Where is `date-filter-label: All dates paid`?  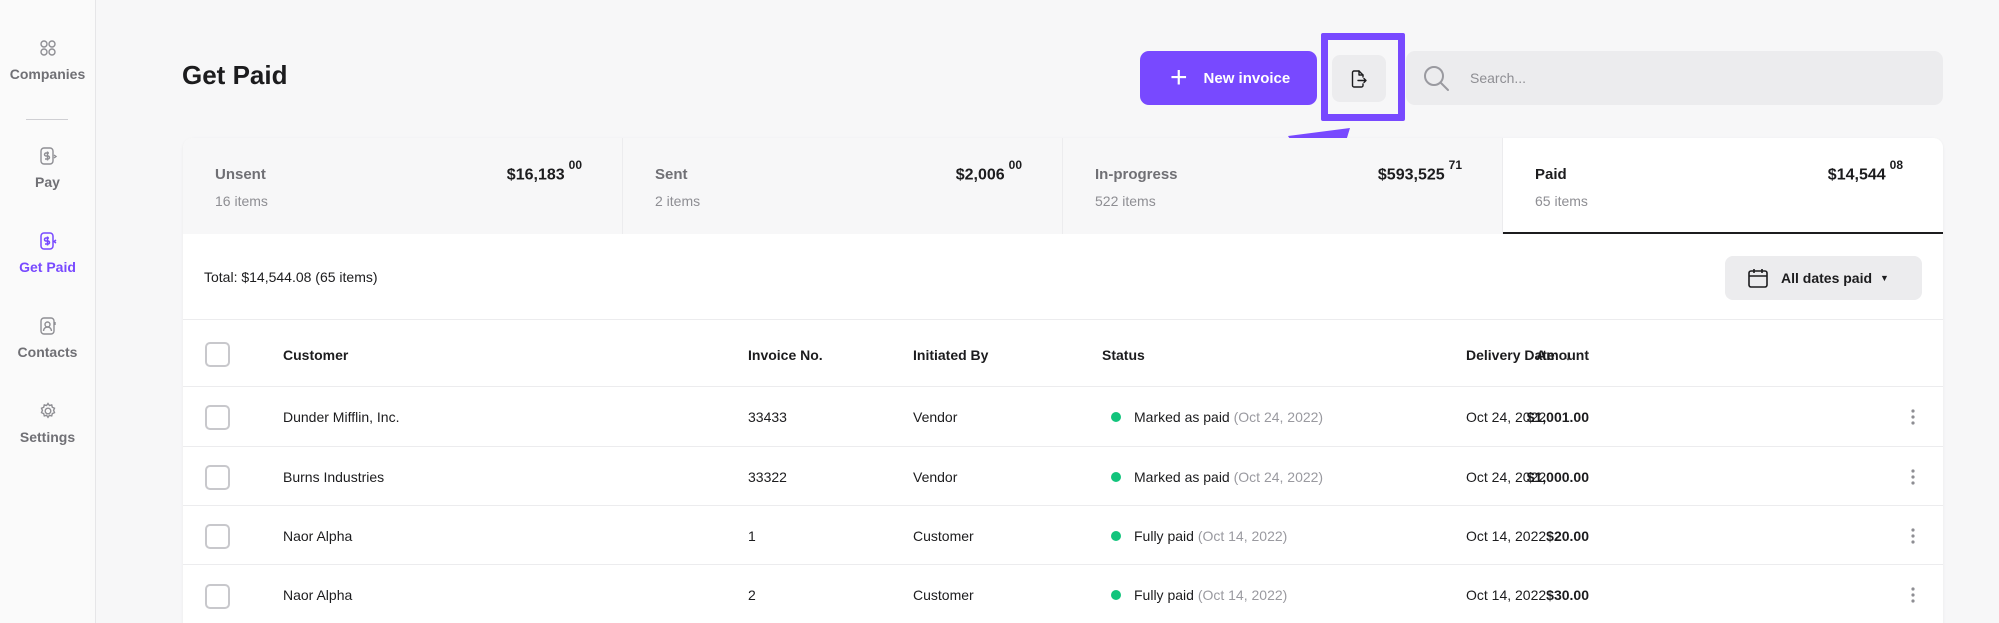
date-filter-label: All dates paid is located at coordinates (1827, 278).